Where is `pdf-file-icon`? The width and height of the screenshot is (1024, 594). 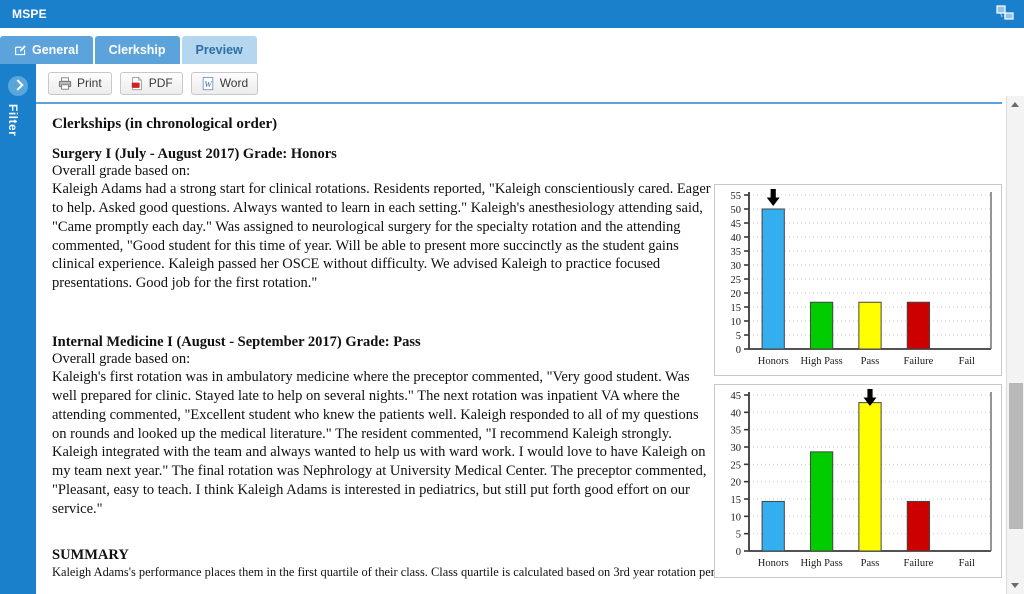 pdf-file-icon is located at coordinates (137, 83).